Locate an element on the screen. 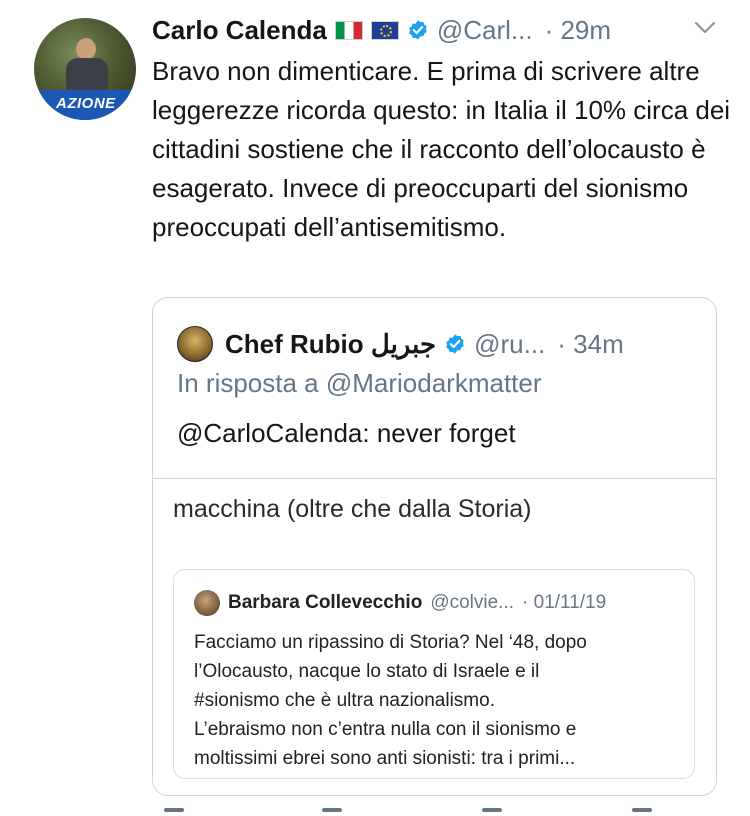  italy-flag-icon is located at coordinates (348, 30).